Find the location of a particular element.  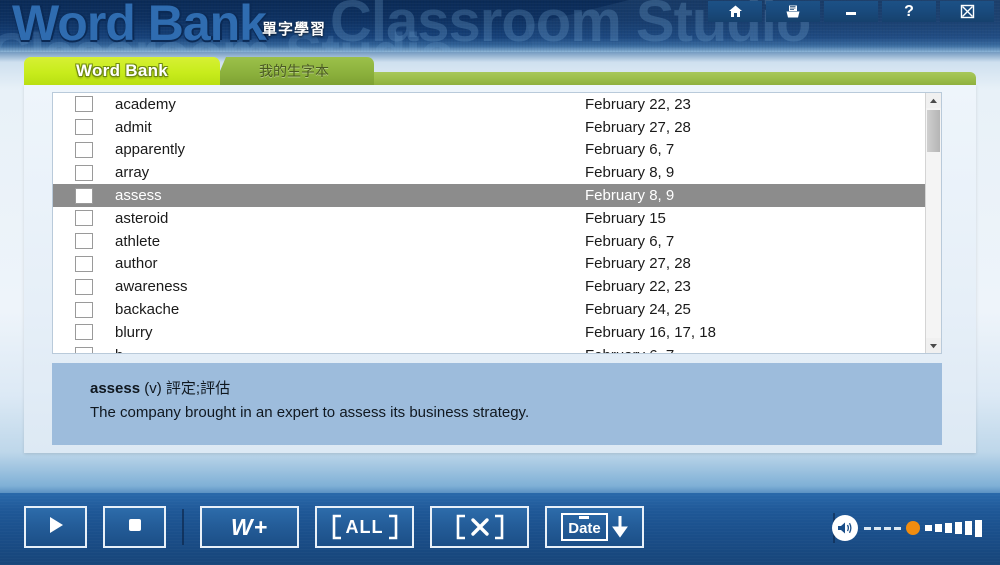

shuffle-button is located at coordinates (479, 527).